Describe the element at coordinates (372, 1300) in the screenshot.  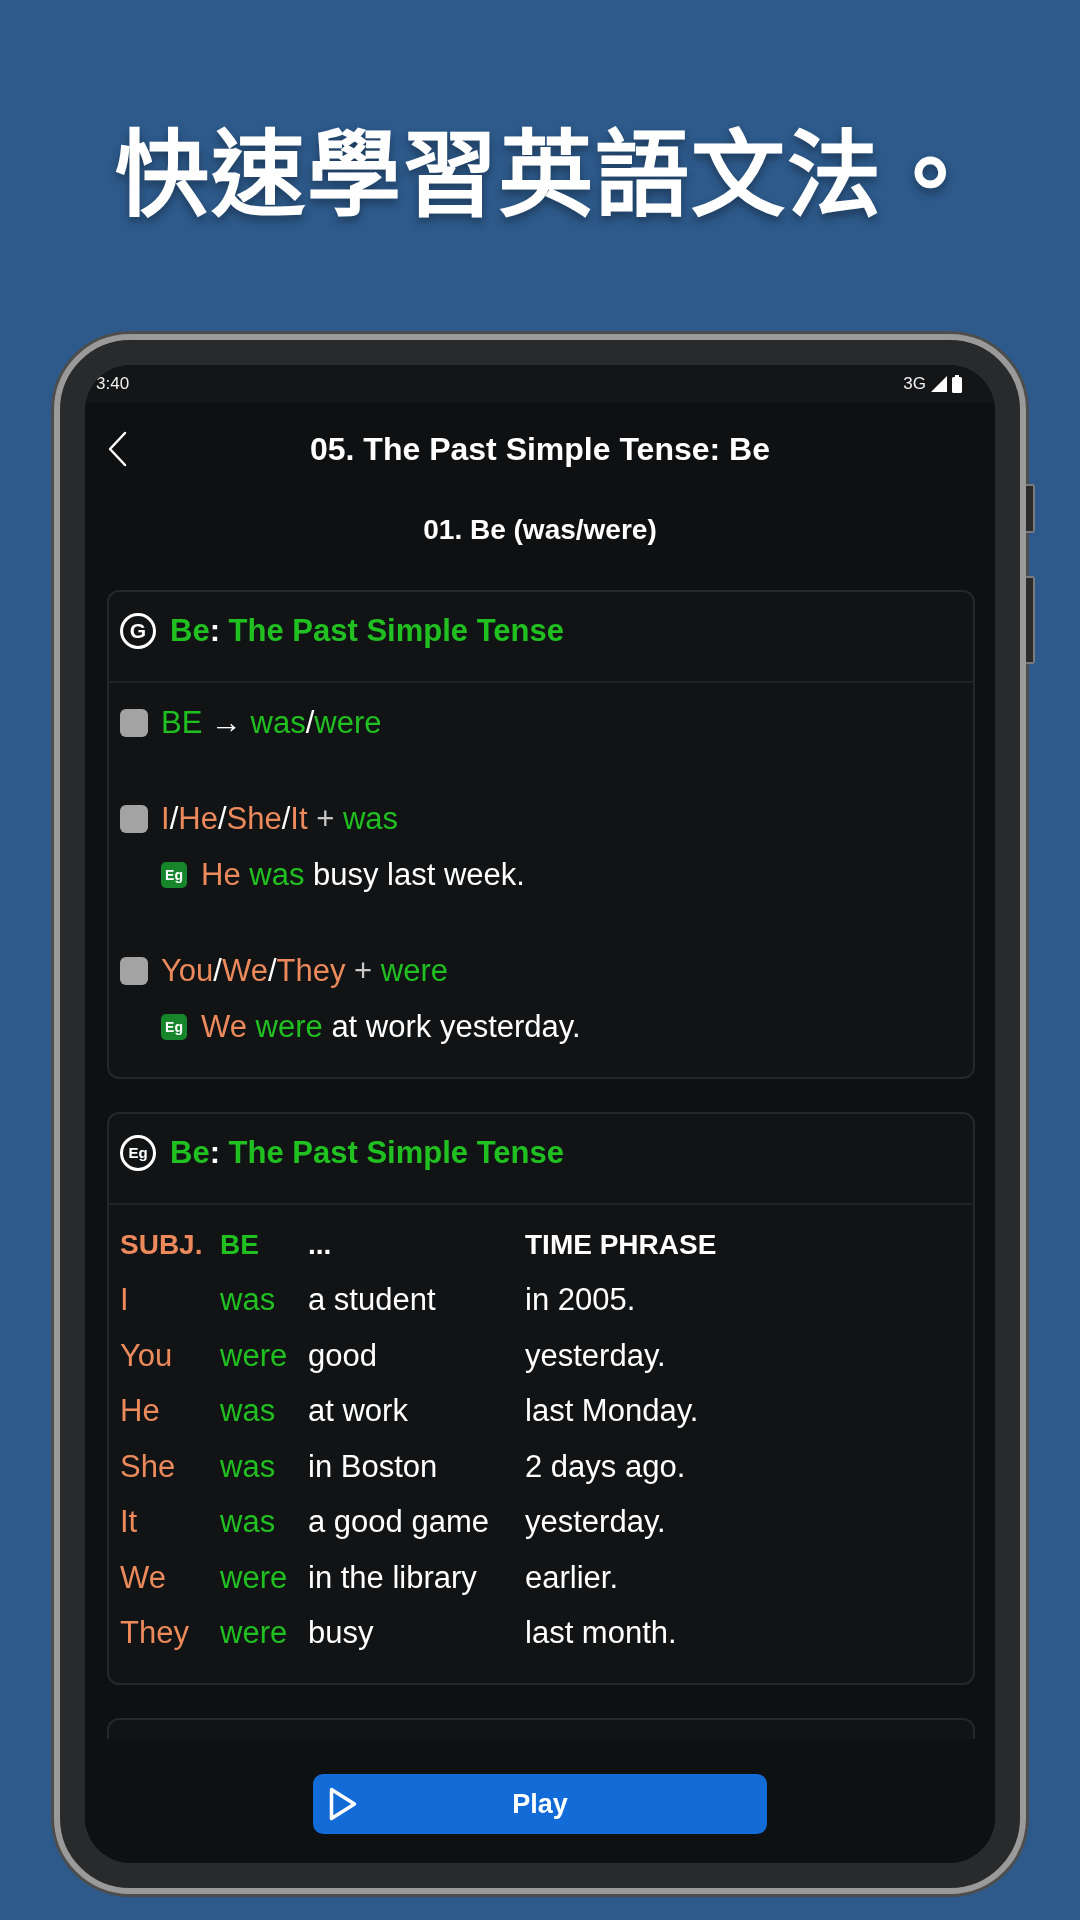
I see `table-cell: a student` at that location.